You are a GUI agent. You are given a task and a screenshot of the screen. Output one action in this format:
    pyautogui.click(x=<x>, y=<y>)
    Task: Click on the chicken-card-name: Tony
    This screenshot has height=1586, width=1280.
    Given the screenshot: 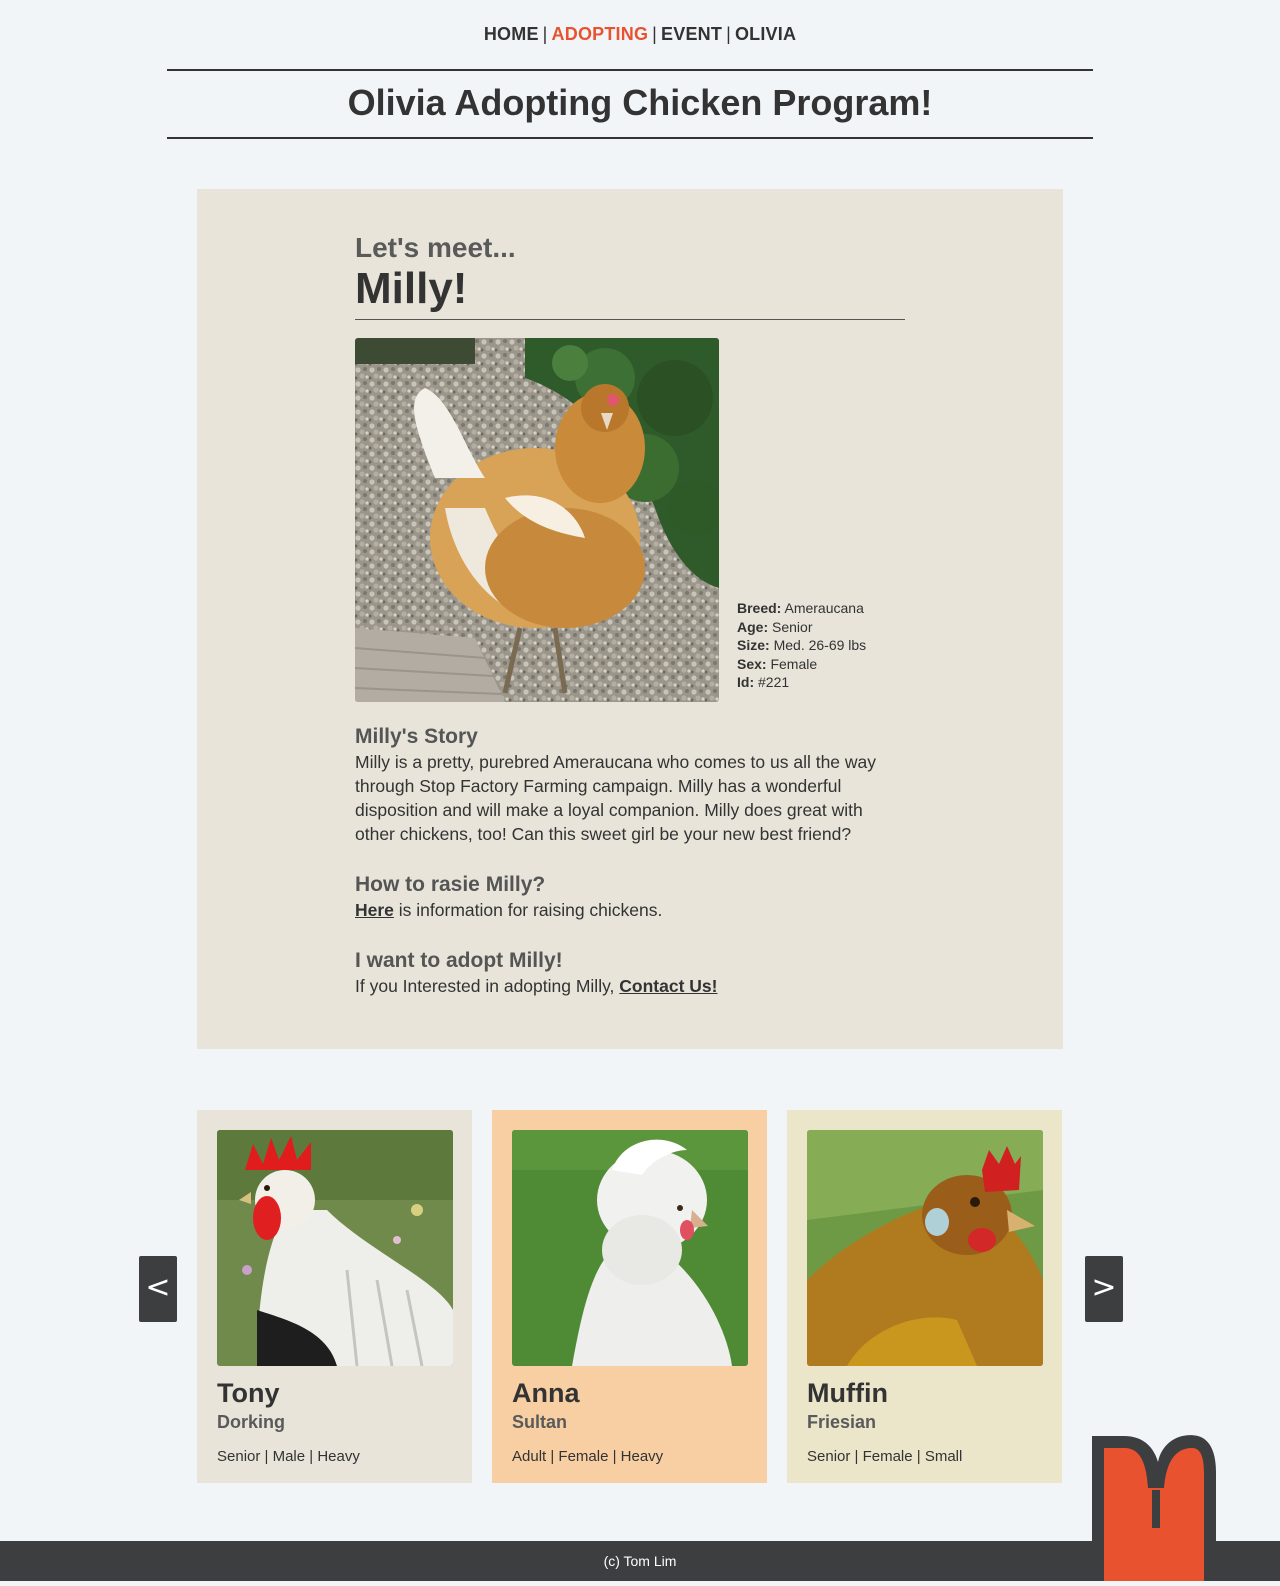 What is the action you would take?
    pyautogui.click(x=248, y=1393)
    